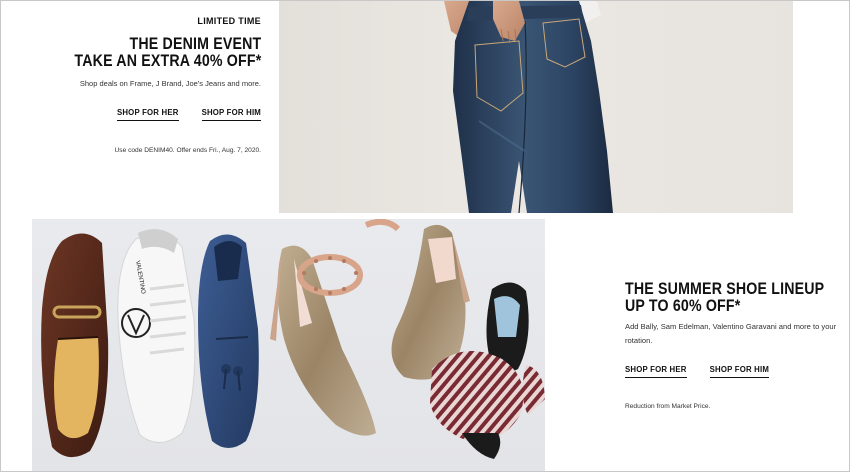  I want to click on denim-headline: THE DENIM EVENT TAKE AN EXTRA 40% OFF*, so click(167, 53).